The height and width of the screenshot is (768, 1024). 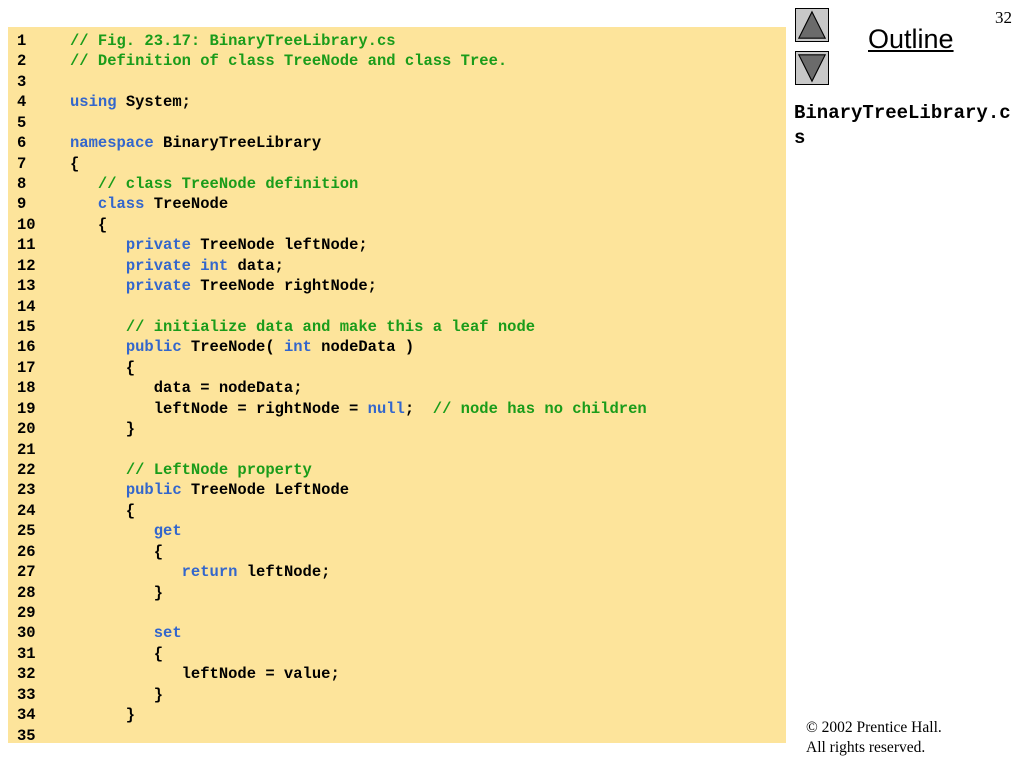 I want to click on outline-link: Outline, so click(x=911, y=39).